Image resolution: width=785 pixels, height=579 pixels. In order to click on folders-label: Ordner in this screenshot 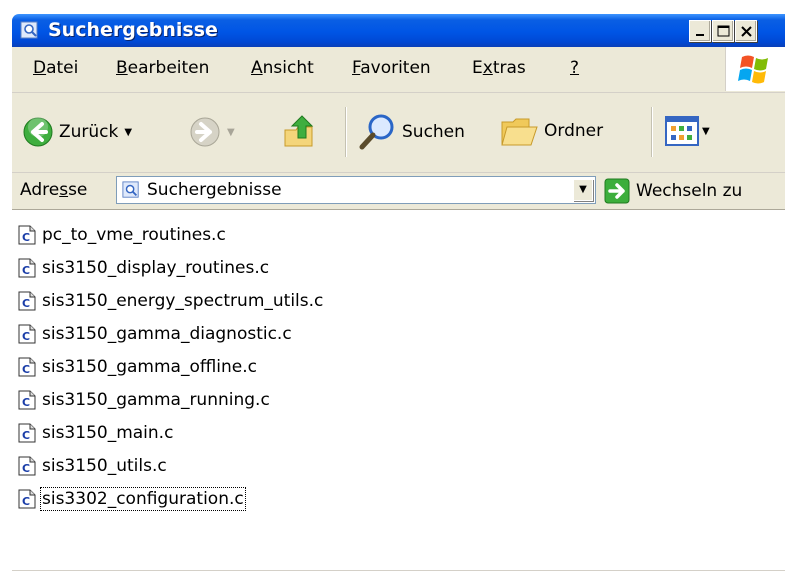, I will do `click(574, 131)`.